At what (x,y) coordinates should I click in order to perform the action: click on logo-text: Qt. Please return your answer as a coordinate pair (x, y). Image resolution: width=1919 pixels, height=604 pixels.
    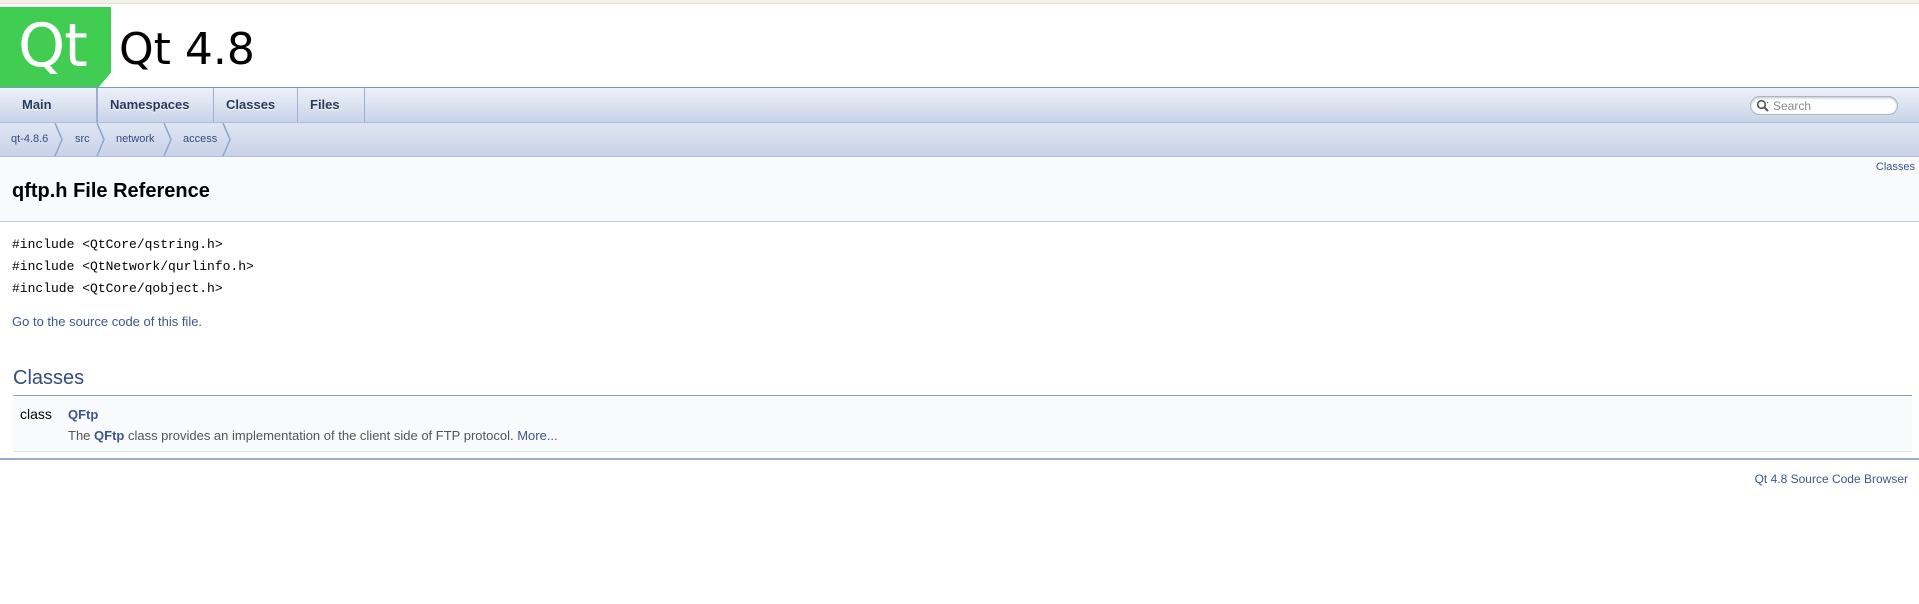
    Looking at the image, I should click on (53, 46).